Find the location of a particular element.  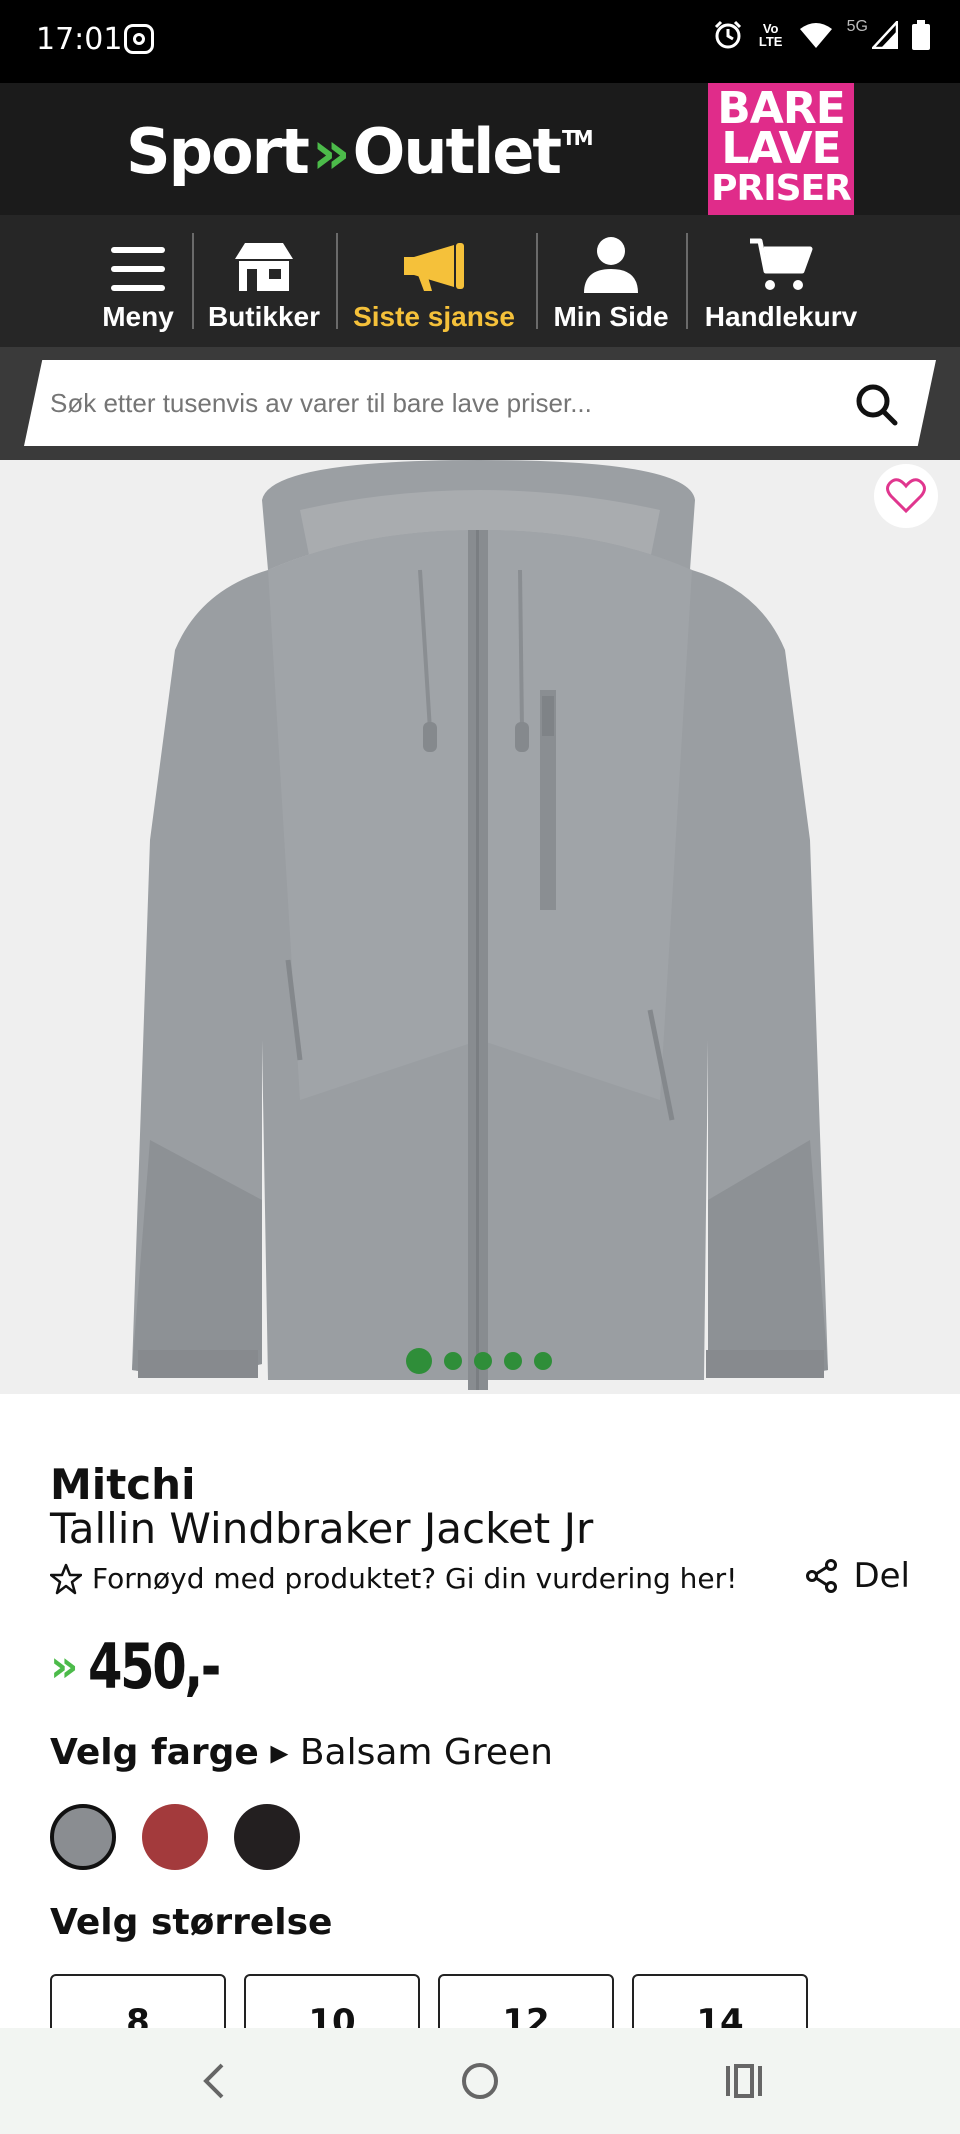

back-icon is located at coordinates (213, 2081).